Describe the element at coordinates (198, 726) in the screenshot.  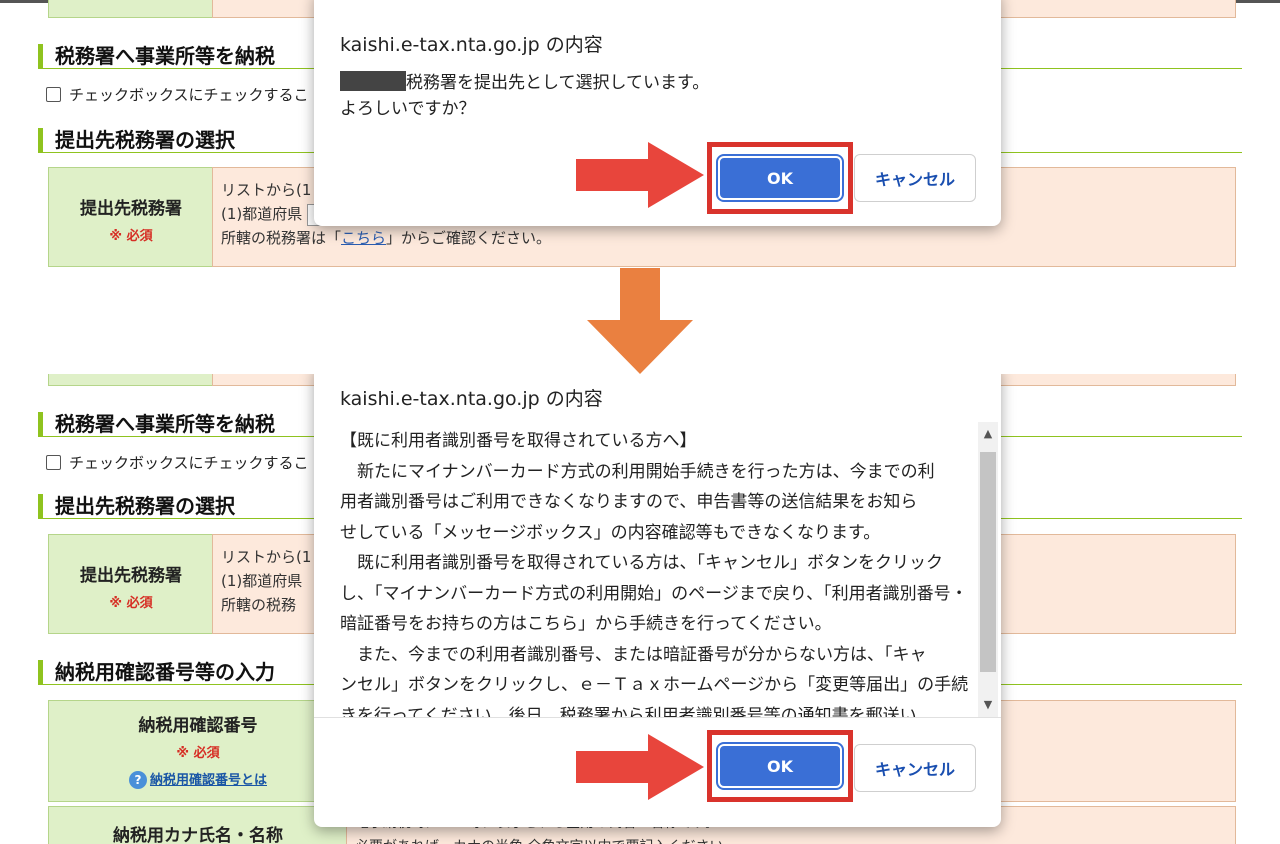
I see `tax-number-label: 納税用確認番号` at that location.